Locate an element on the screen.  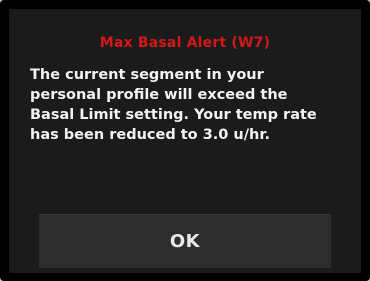
alert-title: Max Basal Alert (W7) is located at coordinates (185, 43).